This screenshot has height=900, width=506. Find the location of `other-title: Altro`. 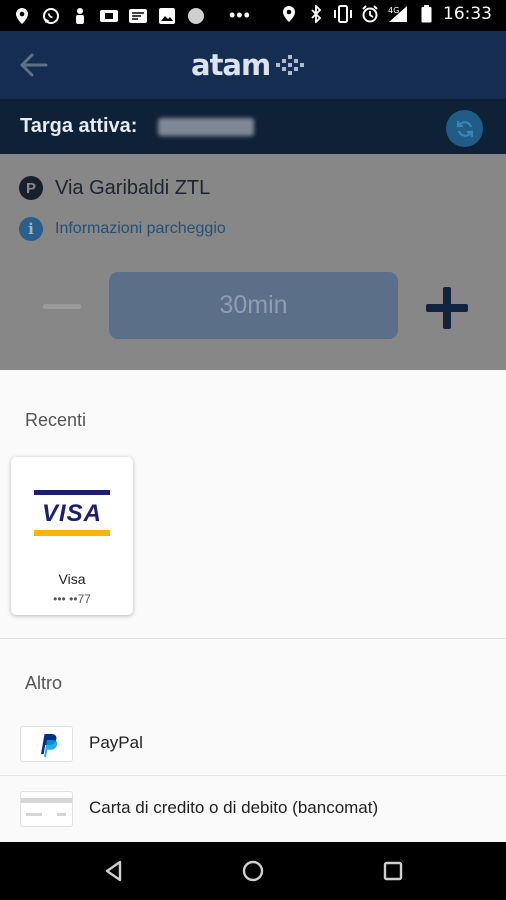

other-title: Altro is located at coordinates (44, 683).